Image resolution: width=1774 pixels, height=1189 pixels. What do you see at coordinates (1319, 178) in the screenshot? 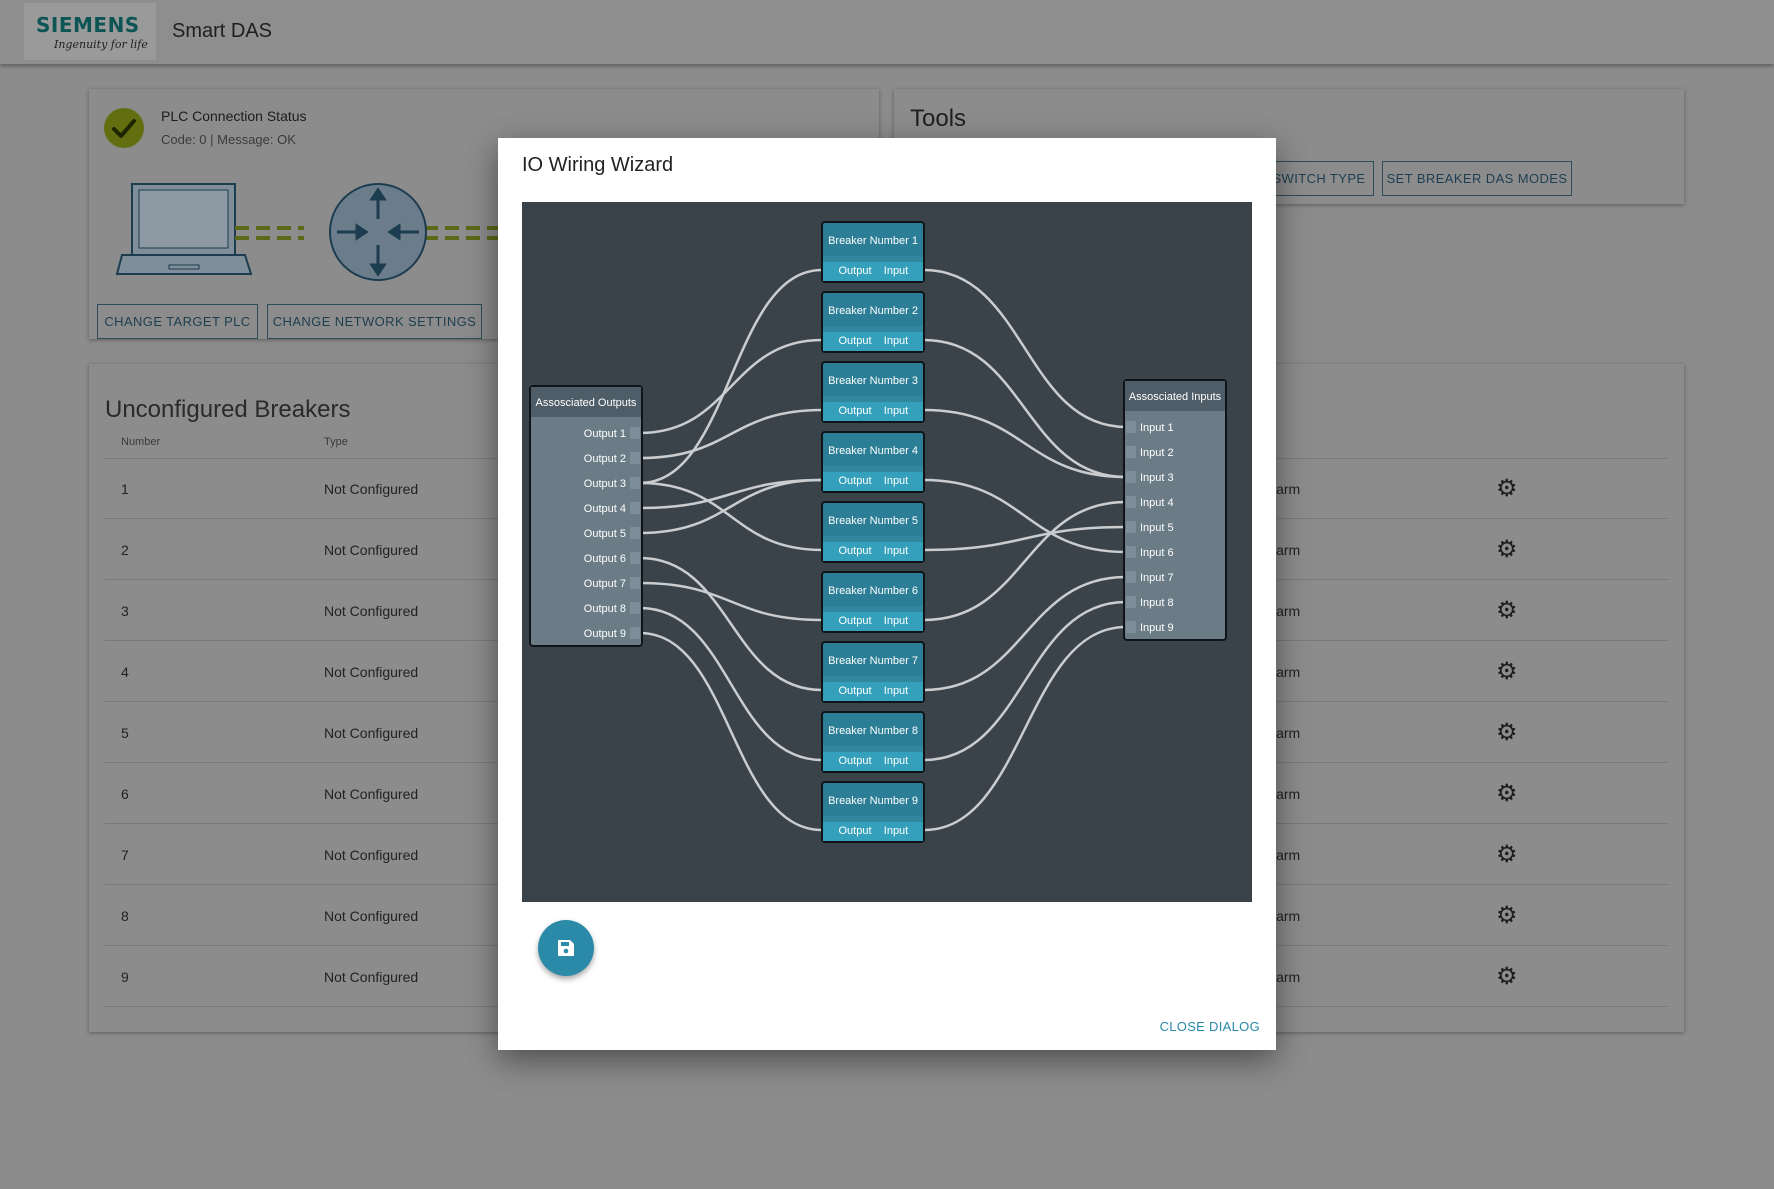
I see `switch-type-button: SWITCH TYPE` at bounding box center [1319, 178].